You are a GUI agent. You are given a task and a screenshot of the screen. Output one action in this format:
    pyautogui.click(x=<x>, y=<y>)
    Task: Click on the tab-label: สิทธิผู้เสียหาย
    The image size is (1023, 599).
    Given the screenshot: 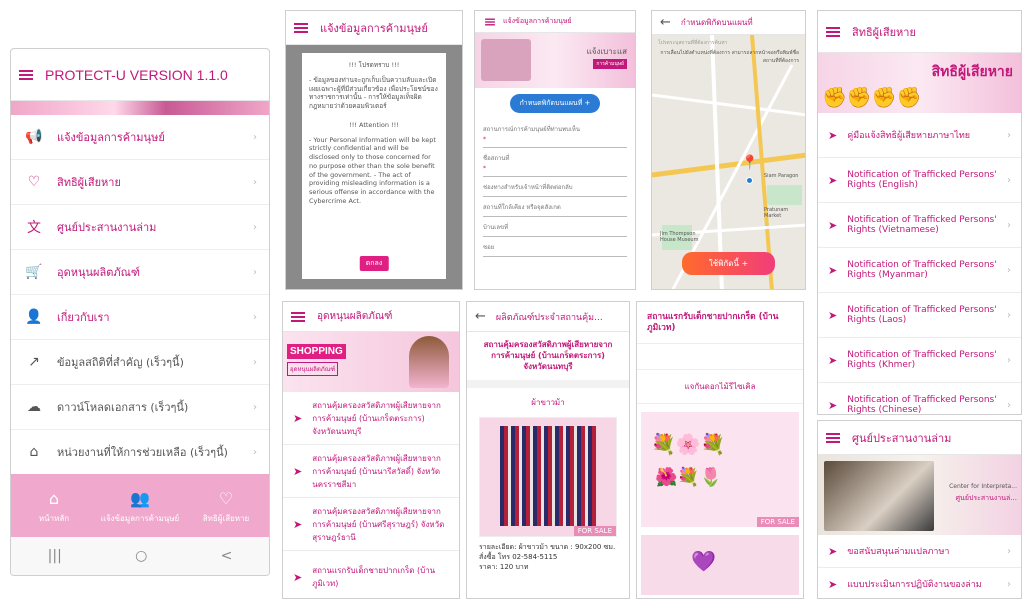 What is the action you would take?
    pyautogui.click(x=226, y=518)
    